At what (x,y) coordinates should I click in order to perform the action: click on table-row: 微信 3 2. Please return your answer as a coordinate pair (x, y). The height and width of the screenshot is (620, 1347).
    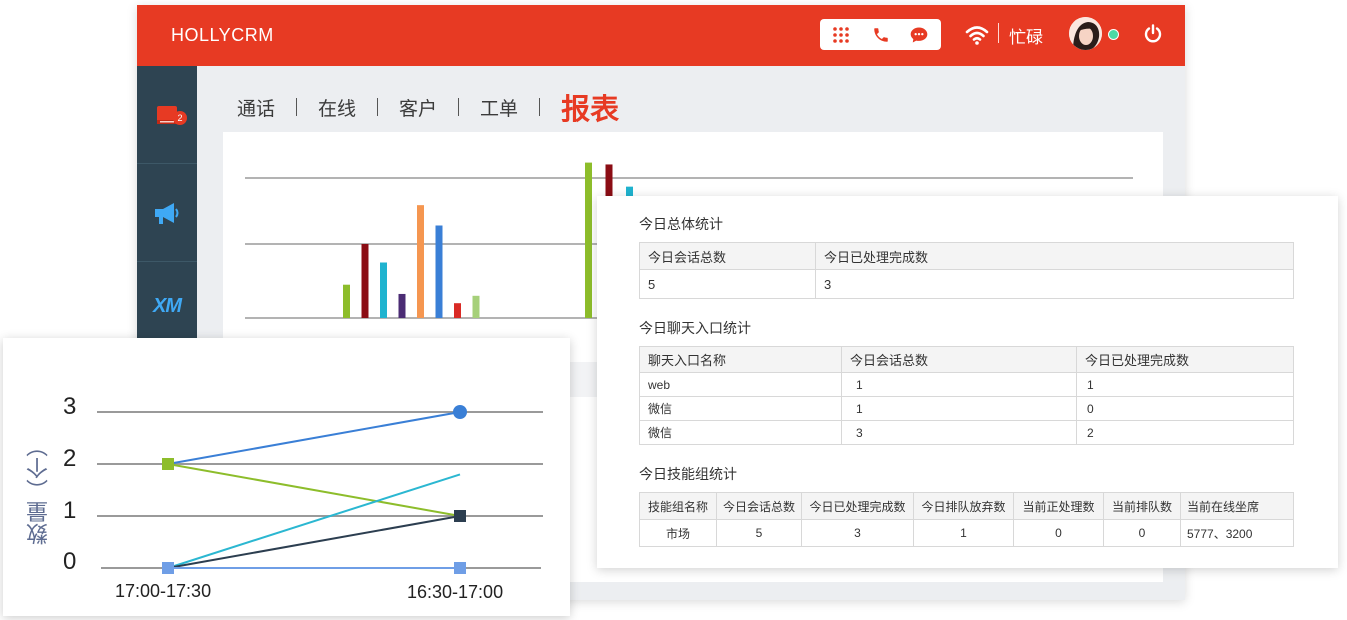
    Looking at the image, I should click on (966, 432).